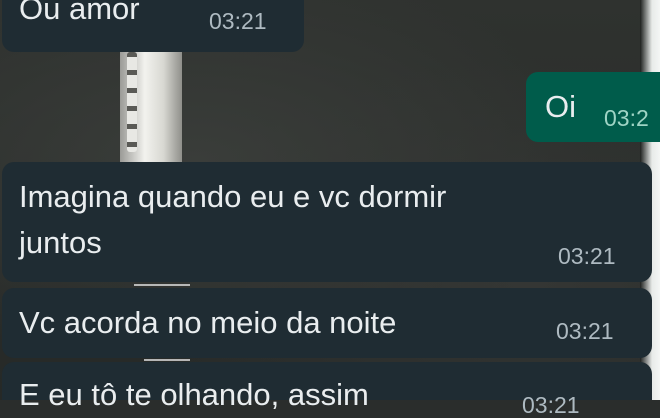  I want to click on message-text-line-2: juntos, so click(60, 242).